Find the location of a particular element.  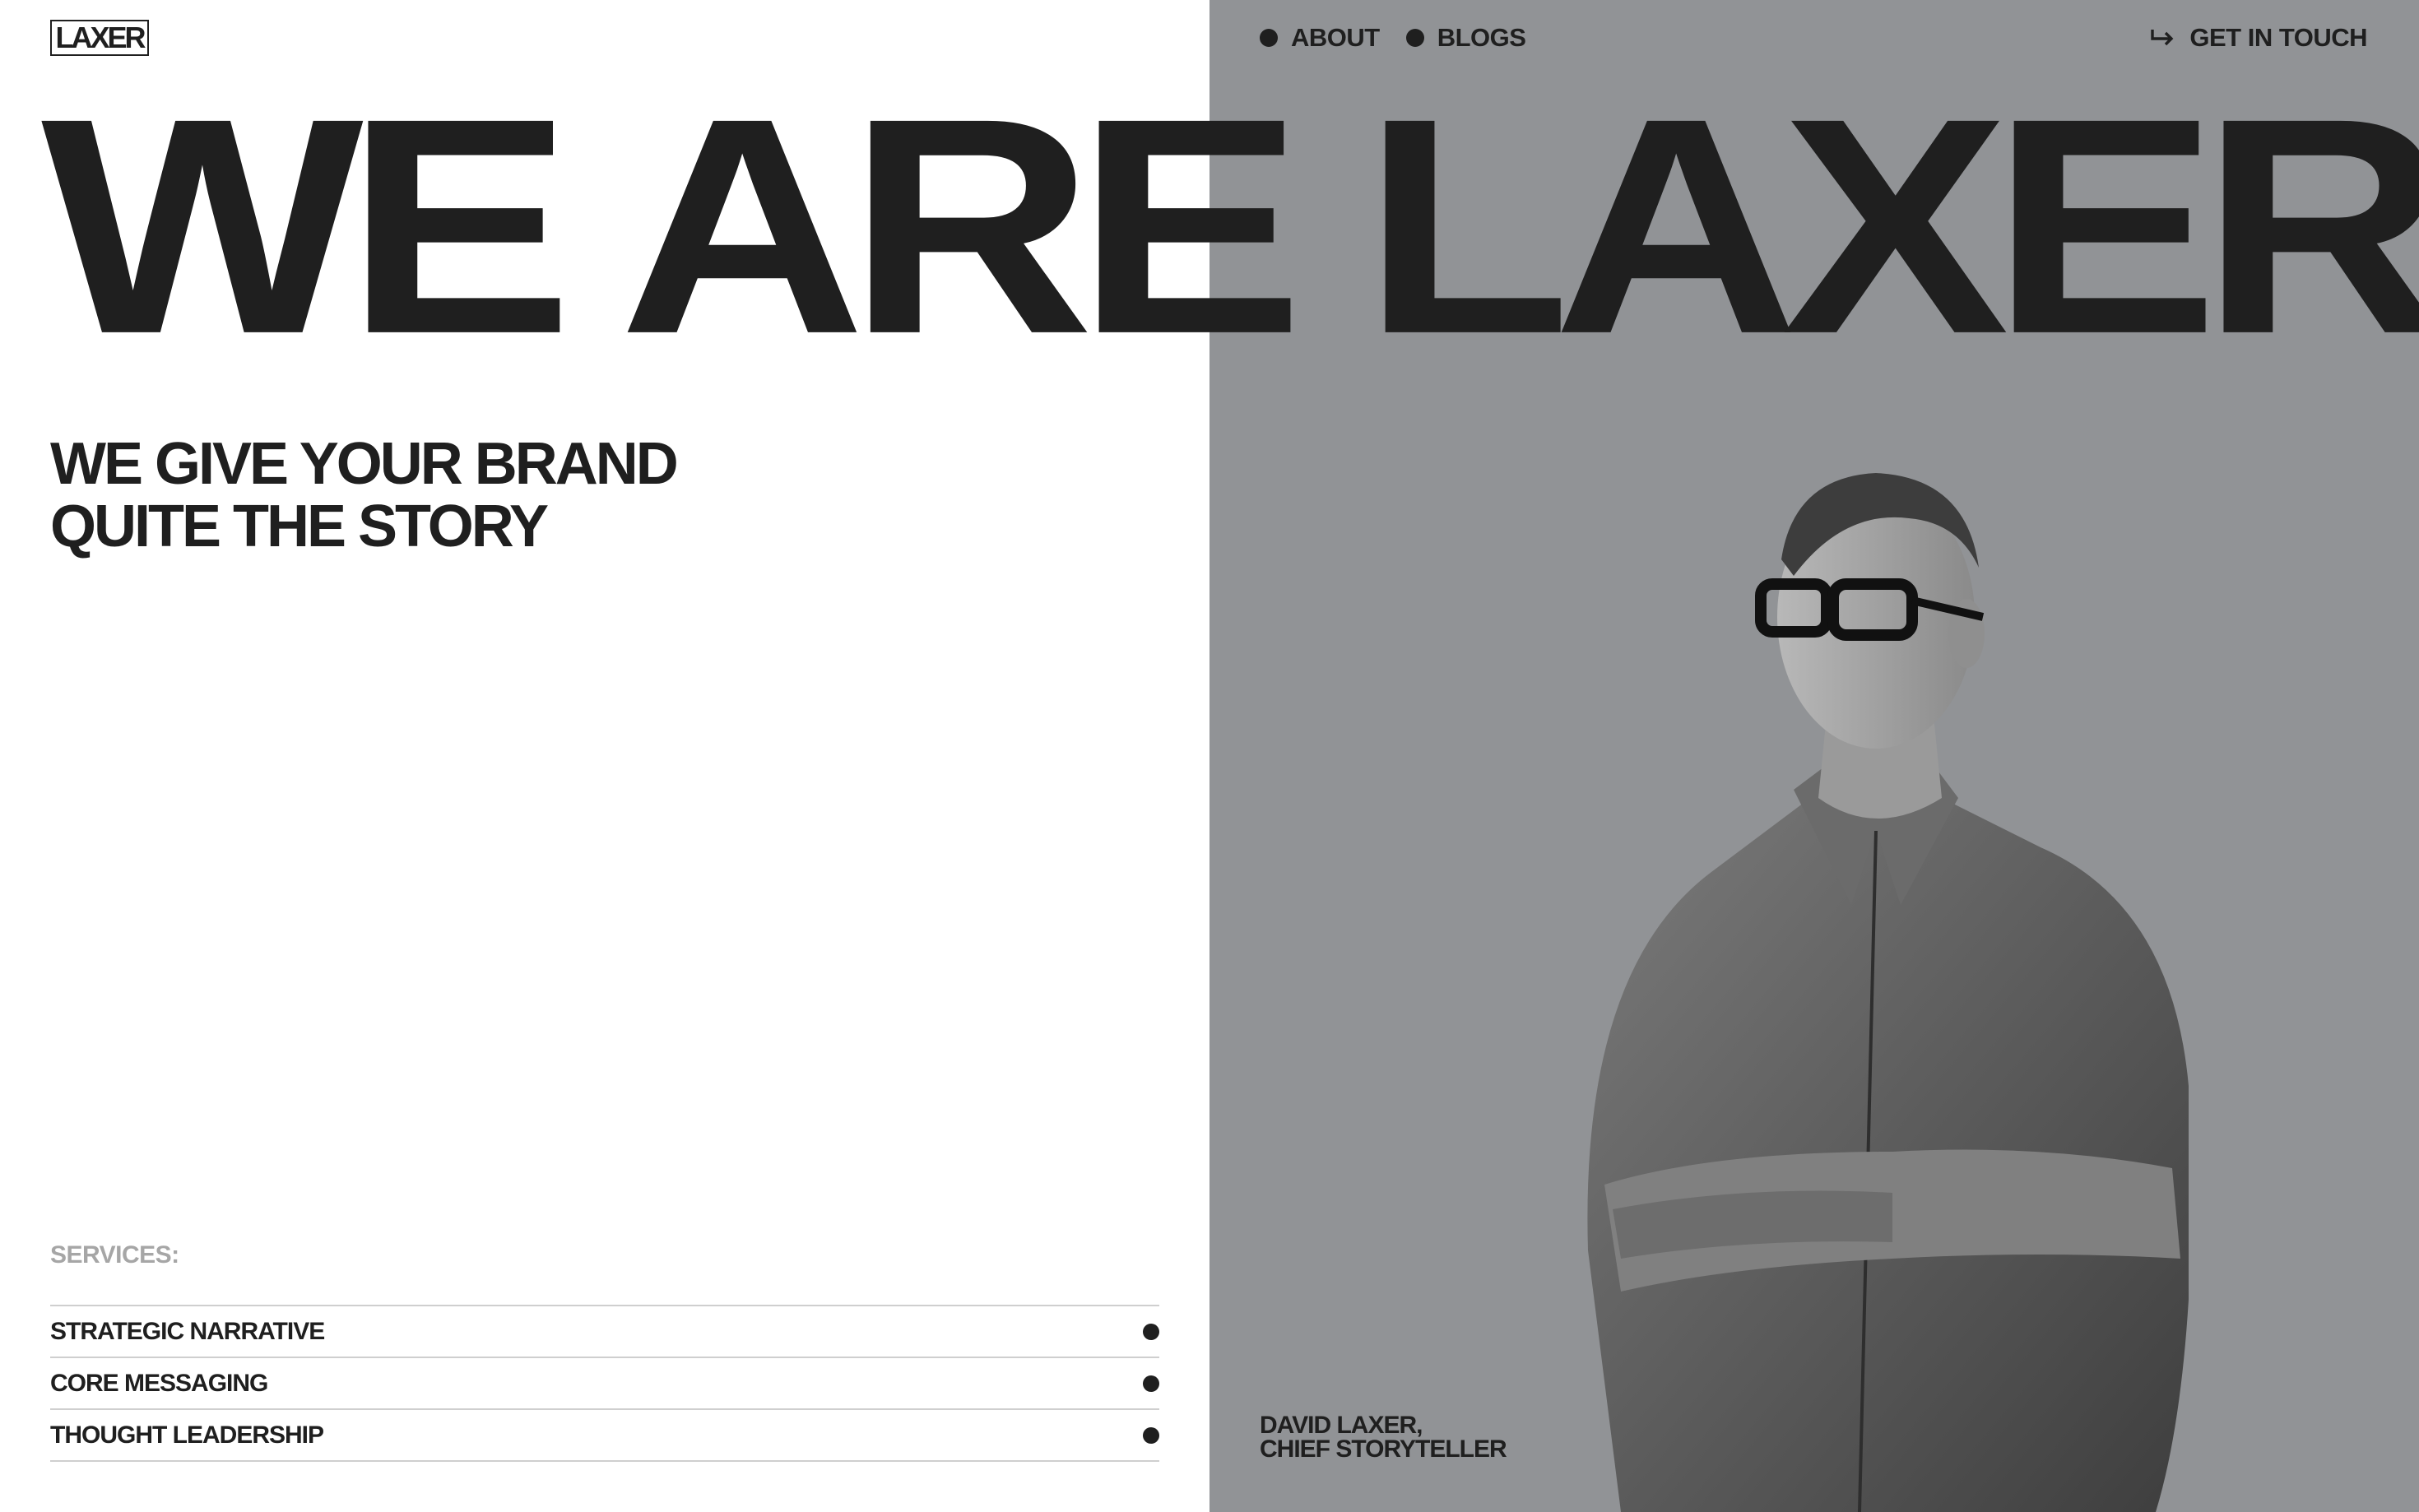

logo-text: LAXER is located at coordinates (100, 37).